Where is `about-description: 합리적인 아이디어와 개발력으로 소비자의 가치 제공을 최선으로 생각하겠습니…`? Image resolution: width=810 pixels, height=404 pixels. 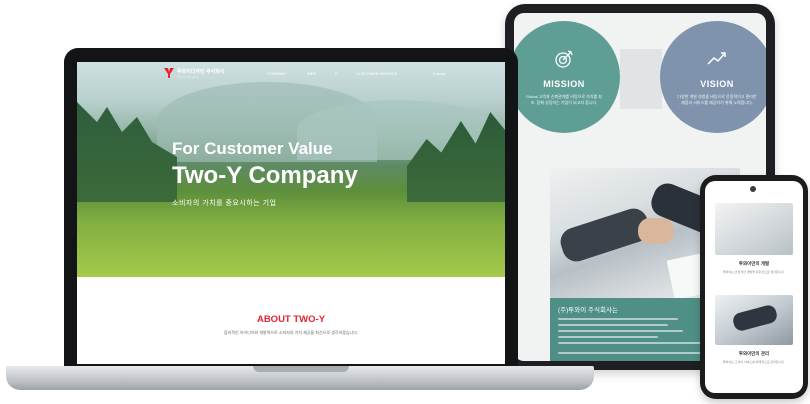
about-description: 합리적인 아이디어와 개발력으로 소비자의 가치 제공을 최선으로 생각하겠습니… is located at coordinates (290, 332).